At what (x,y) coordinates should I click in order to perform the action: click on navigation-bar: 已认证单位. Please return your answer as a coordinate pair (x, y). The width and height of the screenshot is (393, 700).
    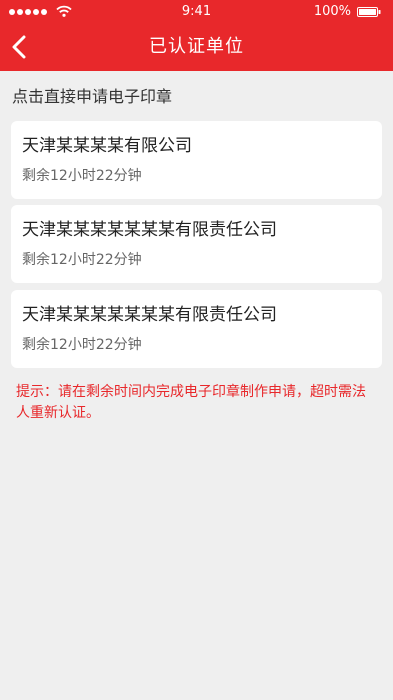
    Looking at the image, I should click on (196, 47).